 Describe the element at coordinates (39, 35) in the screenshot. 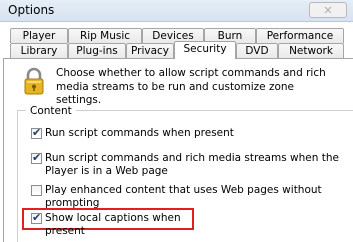

I see `tab-player: Player` at that location.